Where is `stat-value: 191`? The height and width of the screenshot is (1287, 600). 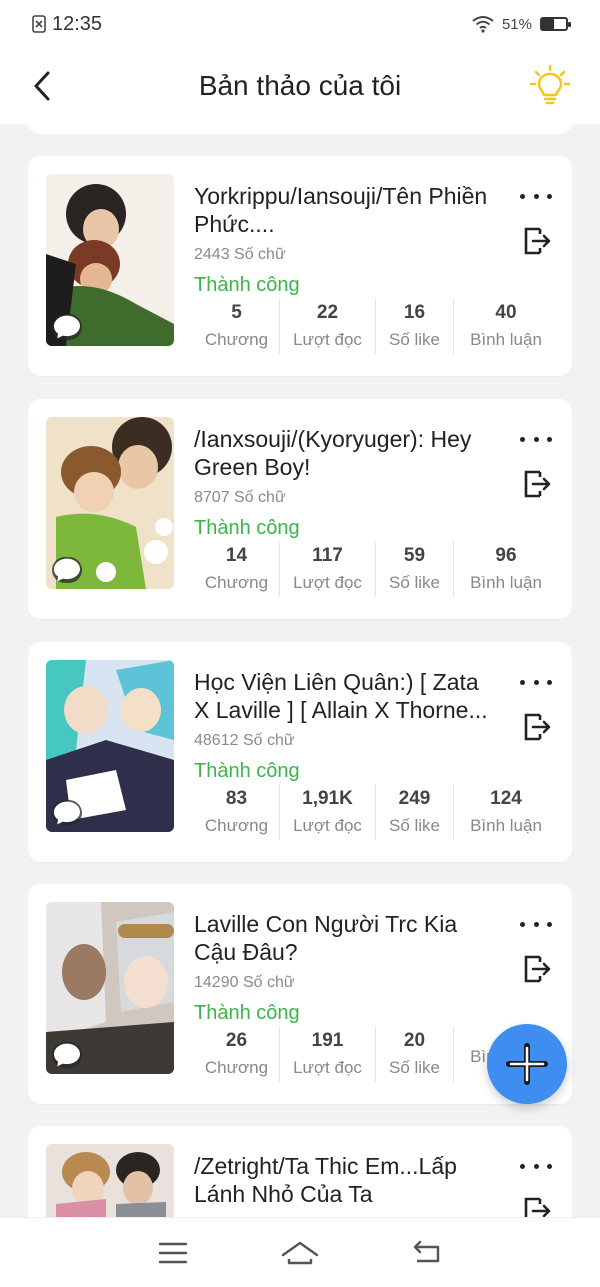 stat-value: 191 is located at coordinates (327, 1040).